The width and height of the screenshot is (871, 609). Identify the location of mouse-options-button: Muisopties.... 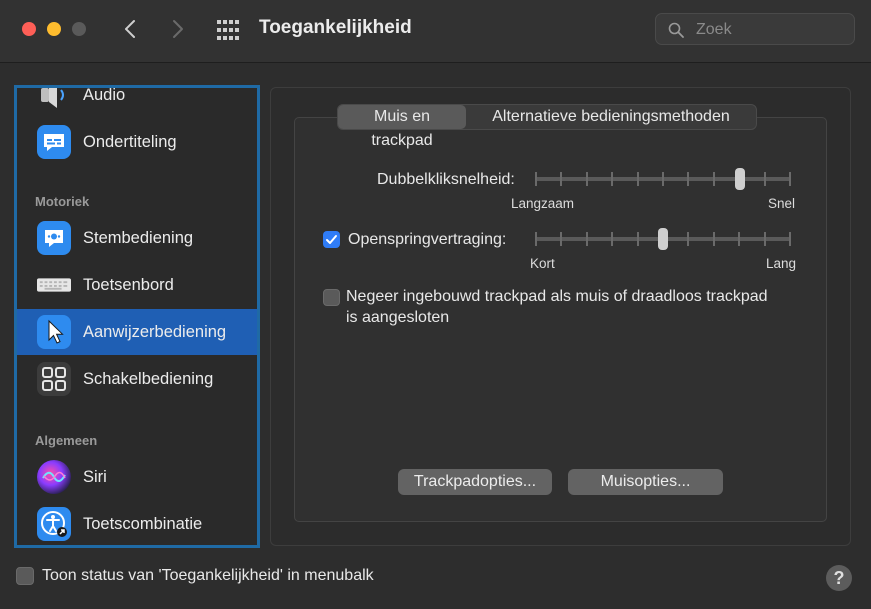
(645, 482).